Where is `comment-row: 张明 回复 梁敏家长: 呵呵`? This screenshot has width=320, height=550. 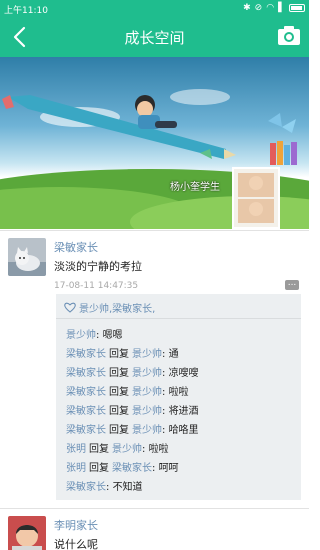 comment-row: 张明 回复 梁敏家长: 呵呵 is located at coordinates (132, 468).